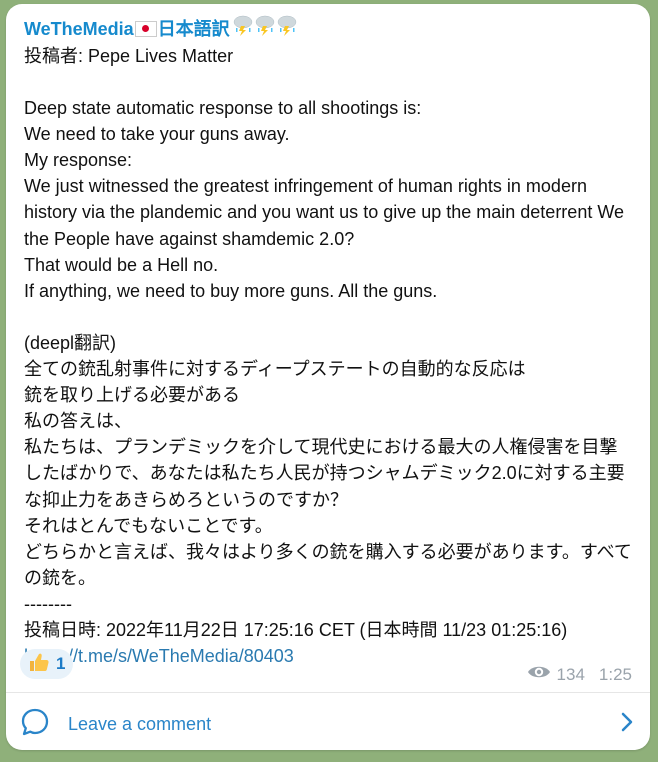 The width and height of the screenshot is (658, 762). I want to click on comment-bubble-icon, so click(35, 724).